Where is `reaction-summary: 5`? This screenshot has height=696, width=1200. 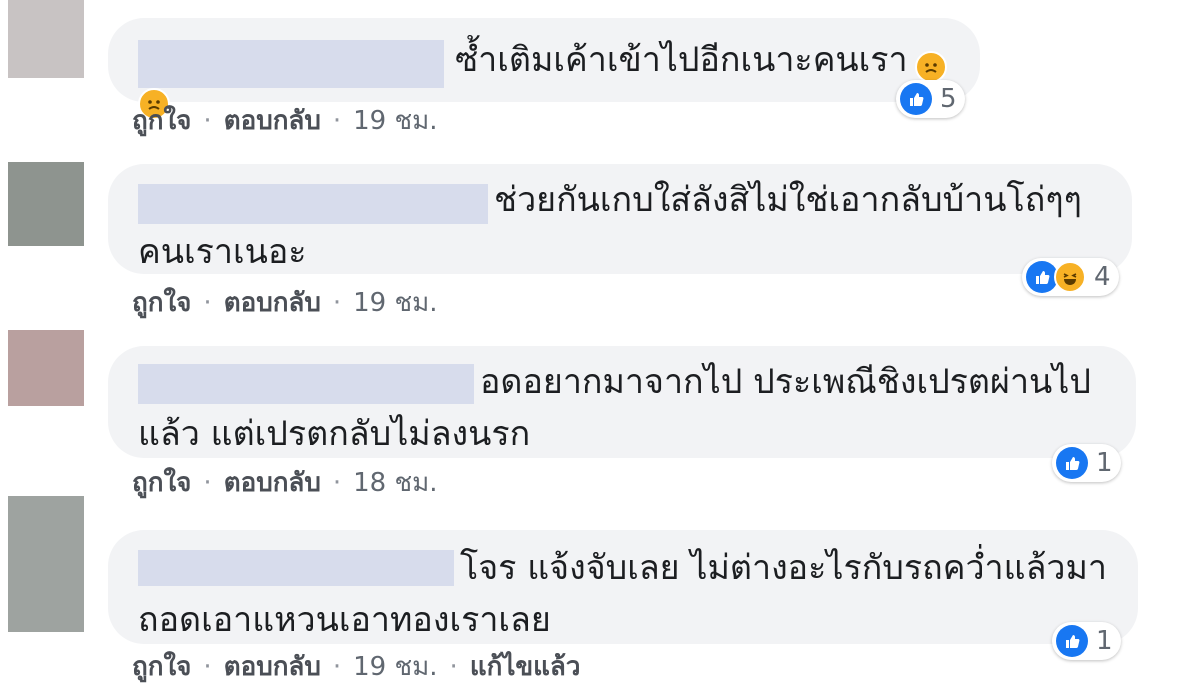 reaction-summary: 5 is located at coordinates (930, 99).